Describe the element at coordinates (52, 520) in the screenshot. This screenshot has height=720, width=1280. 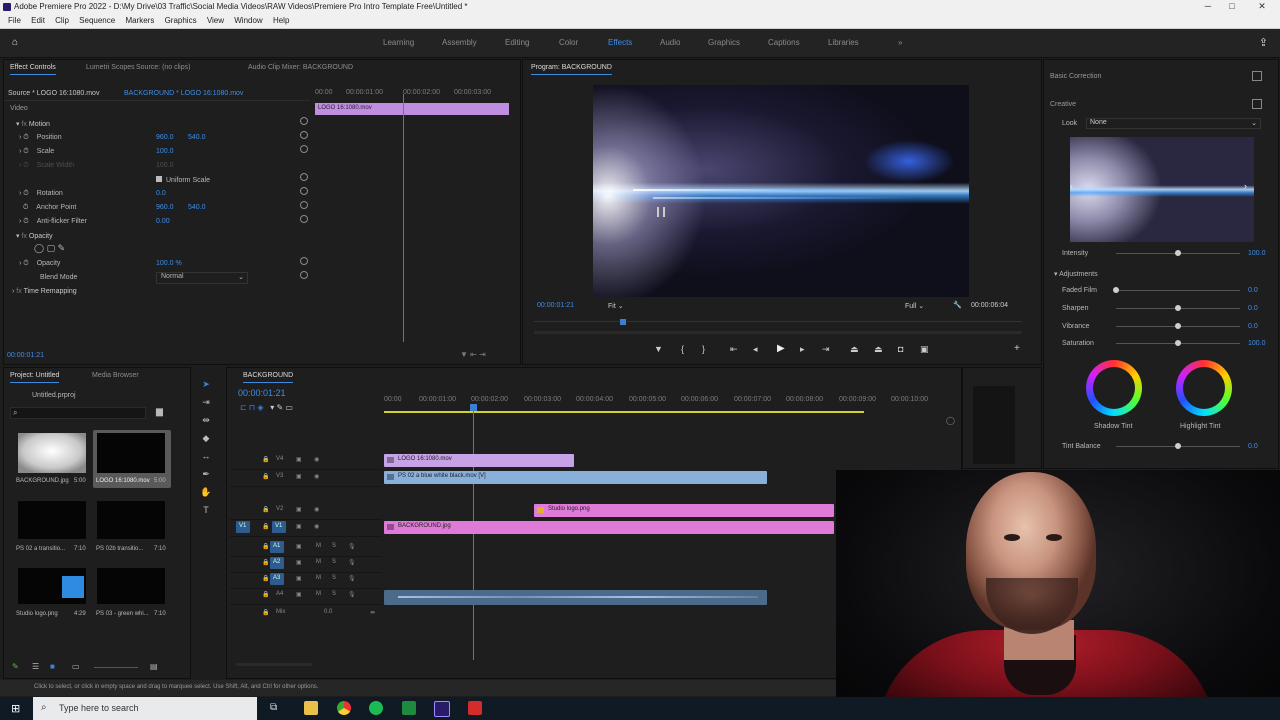
I see `thumb-ps02a` at that location.